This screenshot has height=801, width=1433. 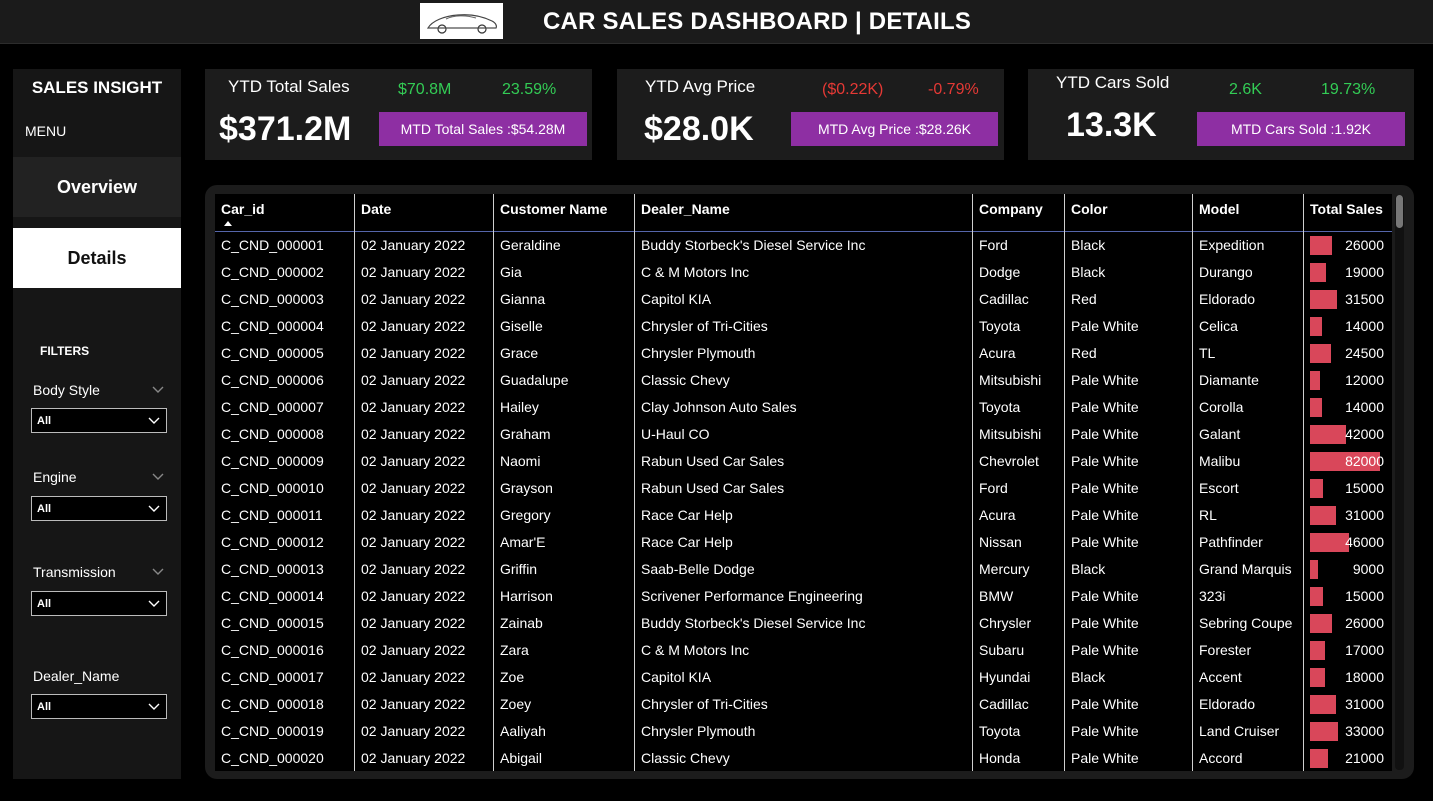 I want to click on cell-customer-name: Hailey, so click(x=519, y=407).